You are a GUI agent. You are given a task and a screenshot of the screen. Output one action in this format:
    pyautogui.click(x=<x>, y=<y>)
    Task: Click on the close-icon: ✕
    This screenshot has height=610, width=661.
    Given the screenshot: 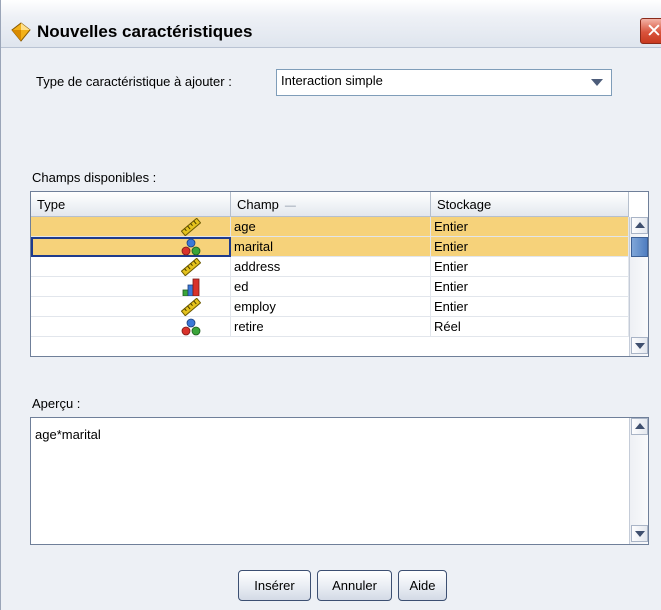 What is the action you would take?
    pyautogui.click(x=653, y=31)
    